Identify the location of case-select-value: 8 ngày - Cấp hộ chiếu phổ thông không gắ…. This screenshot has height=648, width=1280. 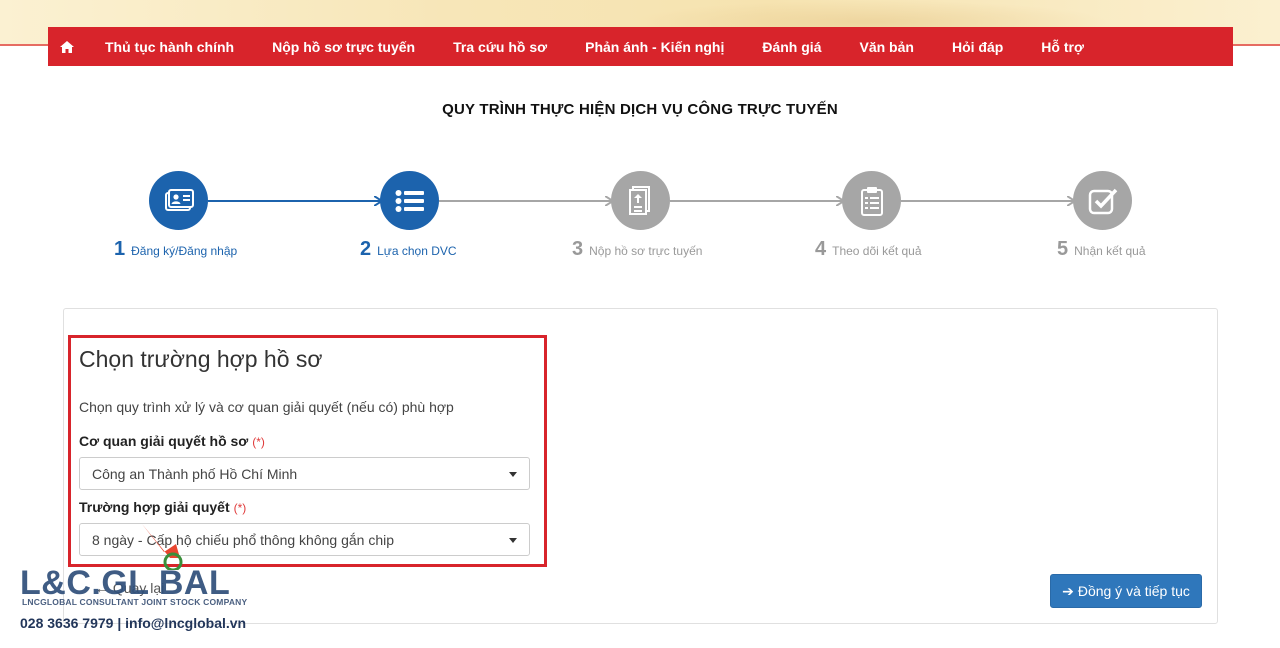
(243, 539).